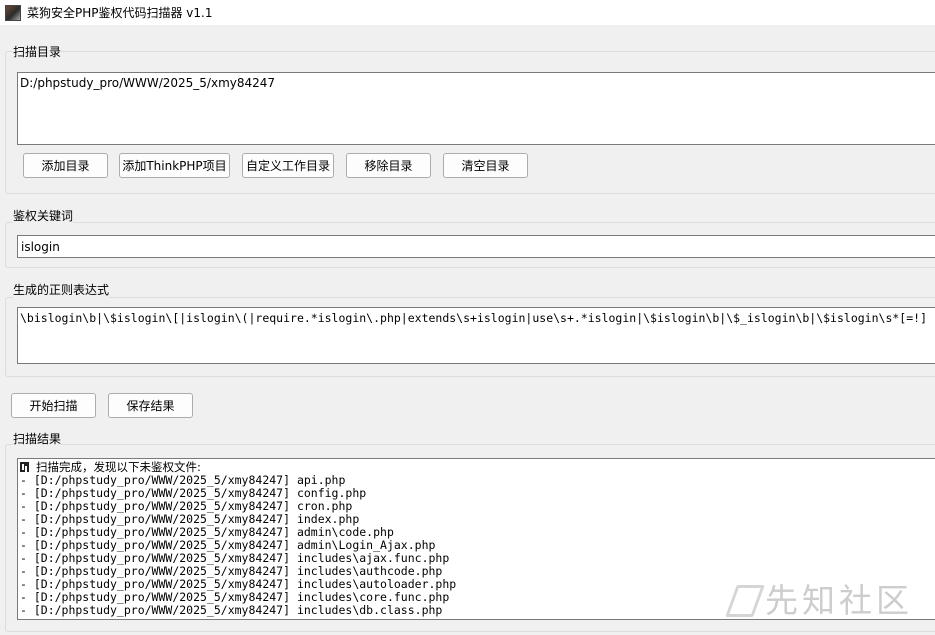 Image resolution: width=935 pixels, height=635 pixels. What do you see at coordinates (61, 289) in the screenshot?
I see `regex-label: 生成的正则表达式` at bounding box center [61, 289].